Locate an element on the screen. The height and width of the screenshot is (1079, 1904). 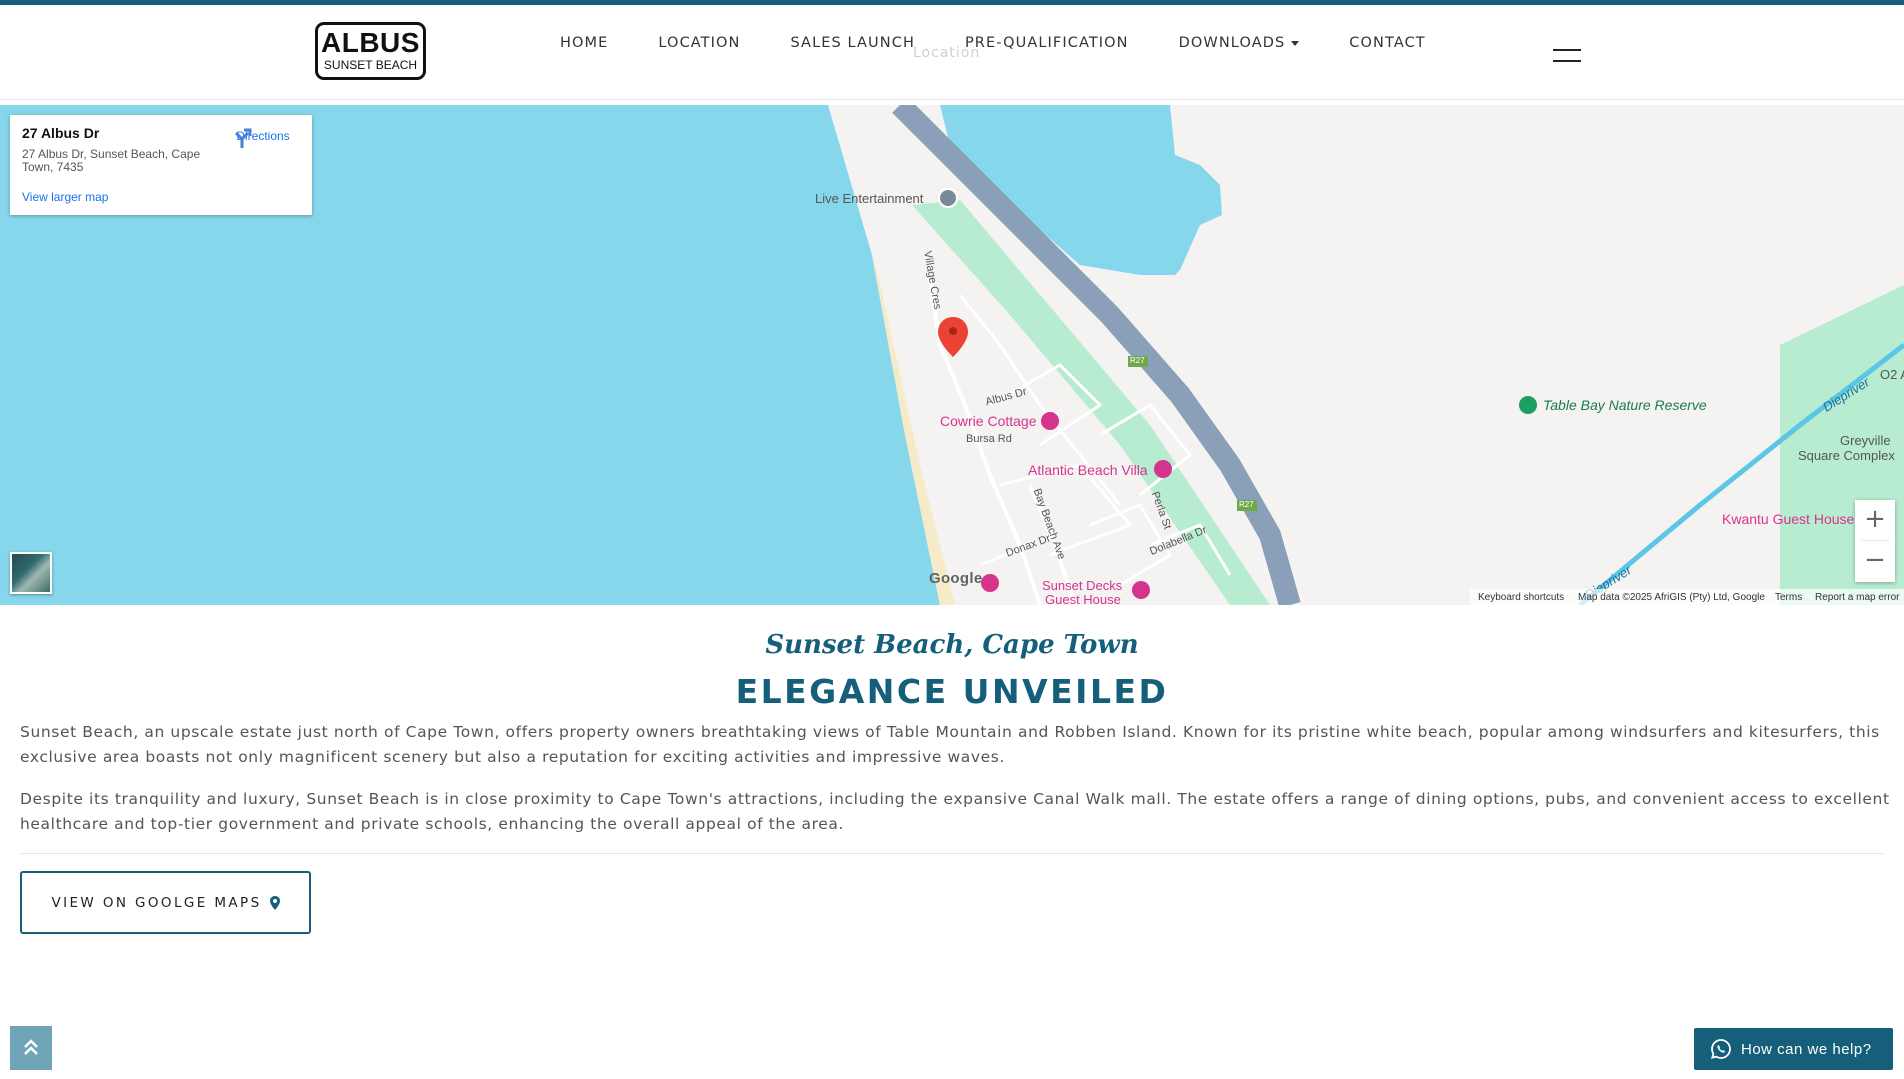
satellite-toggle is located at coordinates (31, 573).